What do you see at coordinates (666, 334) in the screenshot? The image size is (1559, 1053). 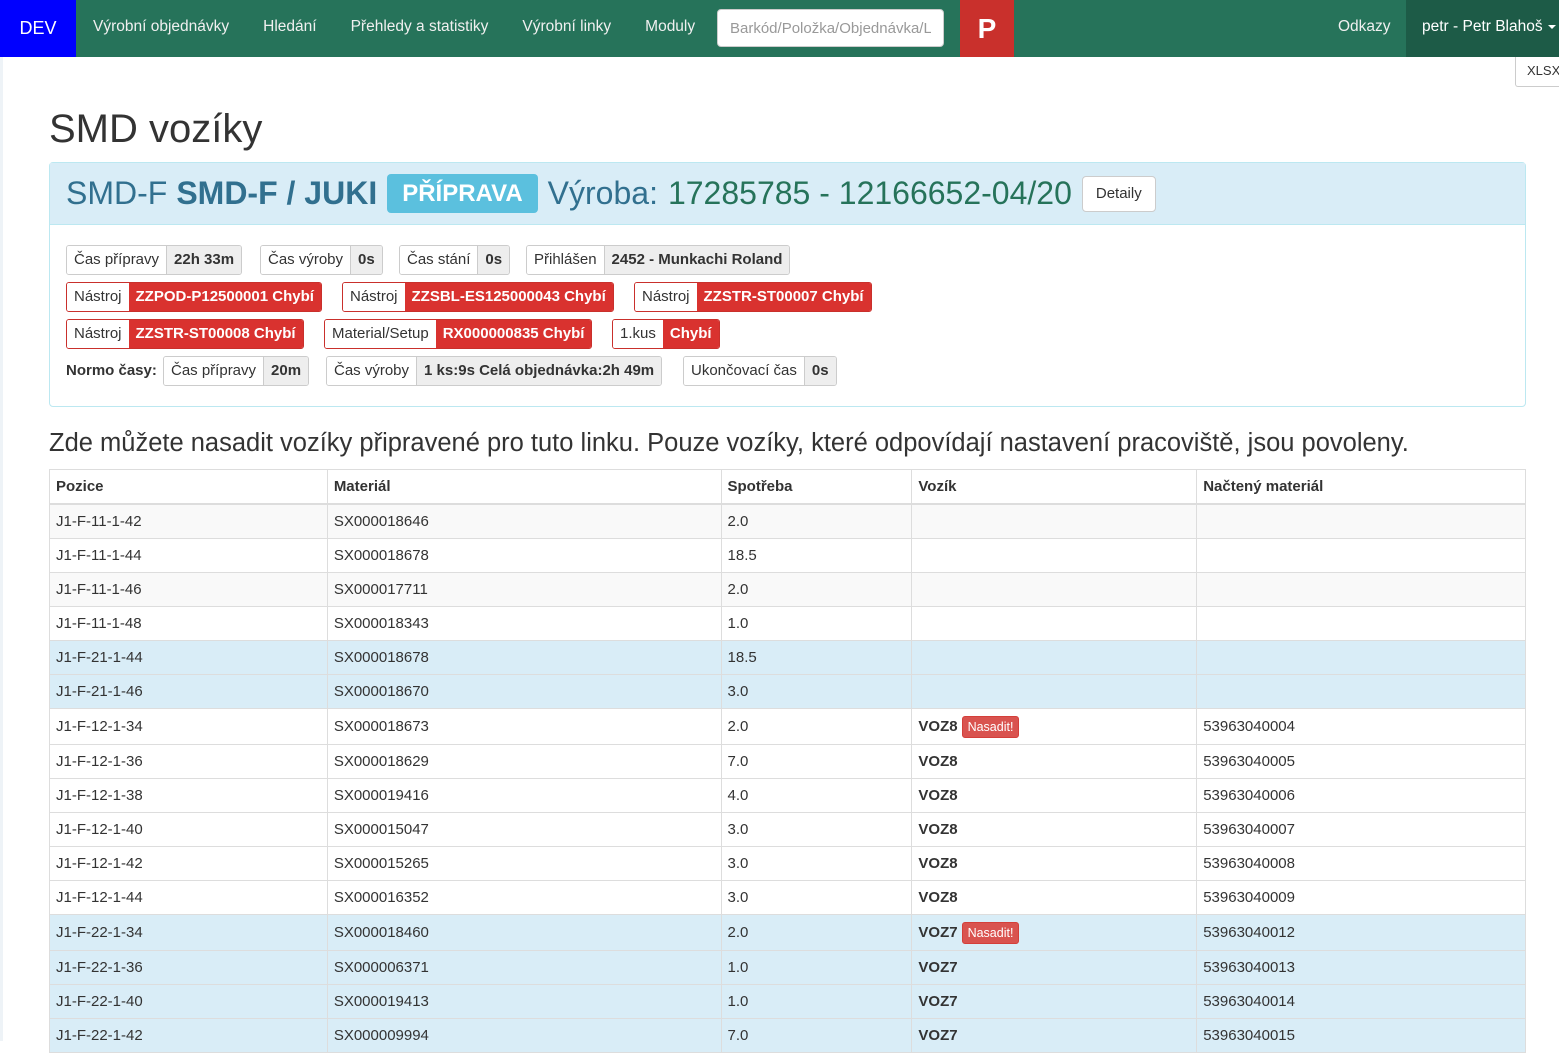 I see `chip-first-piece-missing: 1.kus Chybí` at bounding box center [666, 334].